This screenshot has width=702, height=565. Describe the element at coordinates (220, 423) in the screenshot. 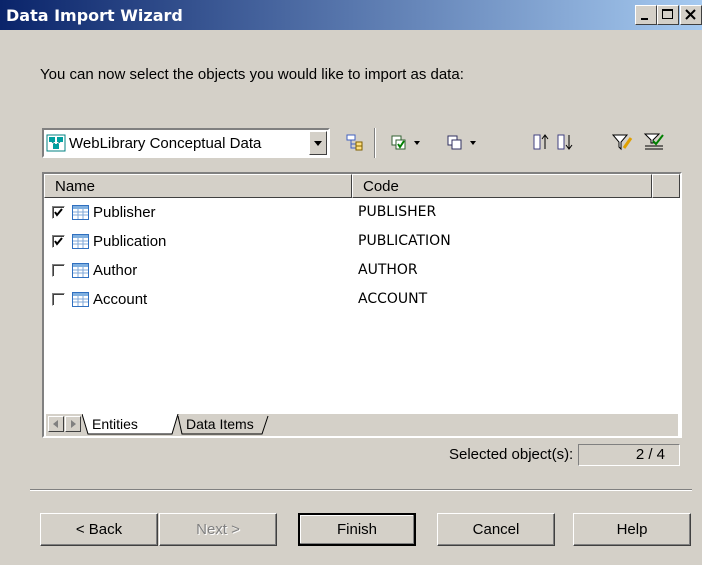

I see `tab-data-items: Data Items` at that location.